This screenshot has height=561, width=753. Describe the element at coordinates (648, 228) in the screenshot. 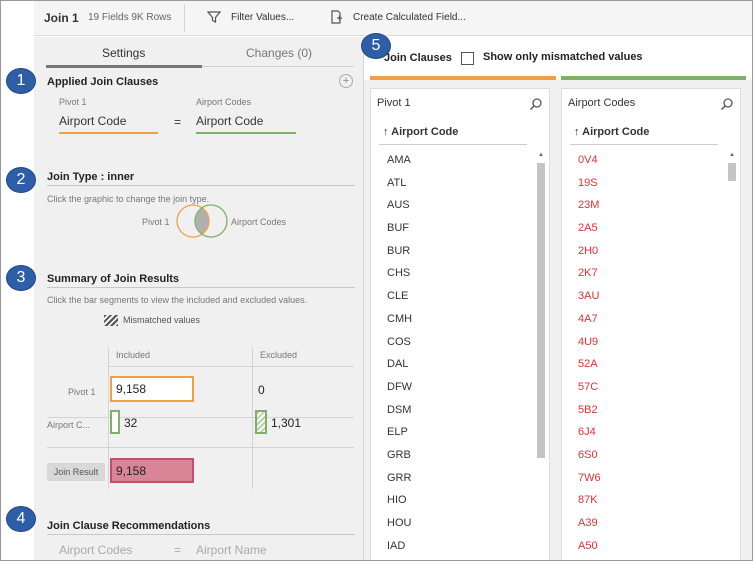

I see `value-item: 2A5` at that location.